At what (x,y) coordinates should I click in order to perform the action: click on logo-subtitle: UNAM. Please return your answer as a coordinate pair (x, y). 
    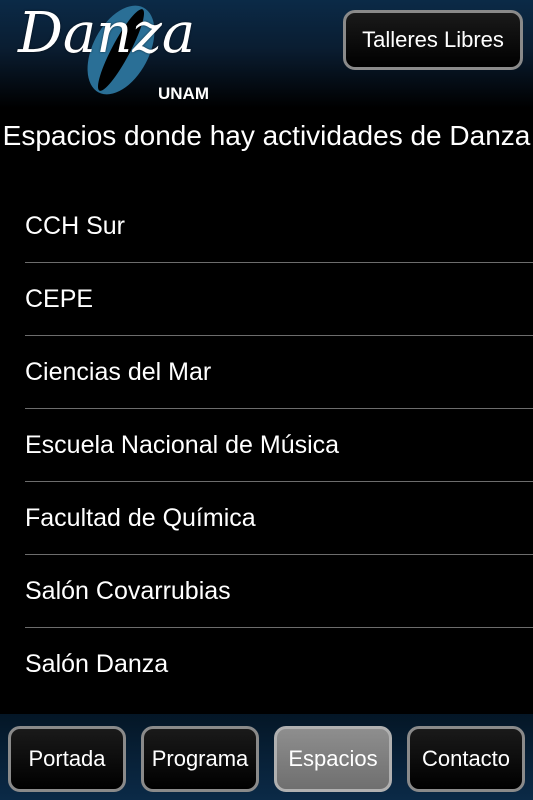
    Looking at the image, I should click on (183, 93).